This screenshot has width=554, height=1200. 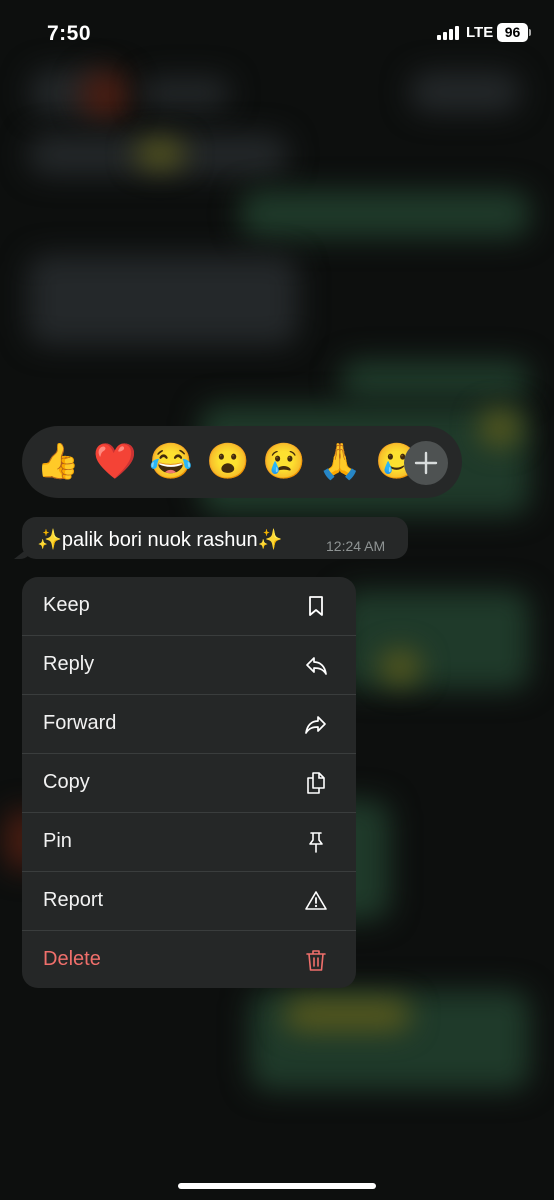 I want to click on menu-item-pin: Pin, so click(x=189, y=842).